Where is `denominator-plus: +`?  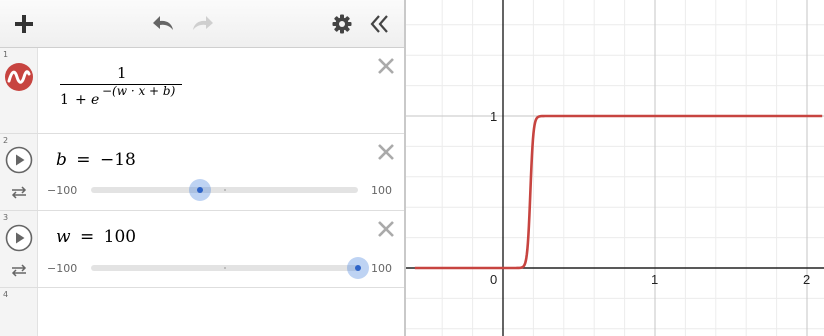
denominator-plus: + is located at coordinates (81, 100).